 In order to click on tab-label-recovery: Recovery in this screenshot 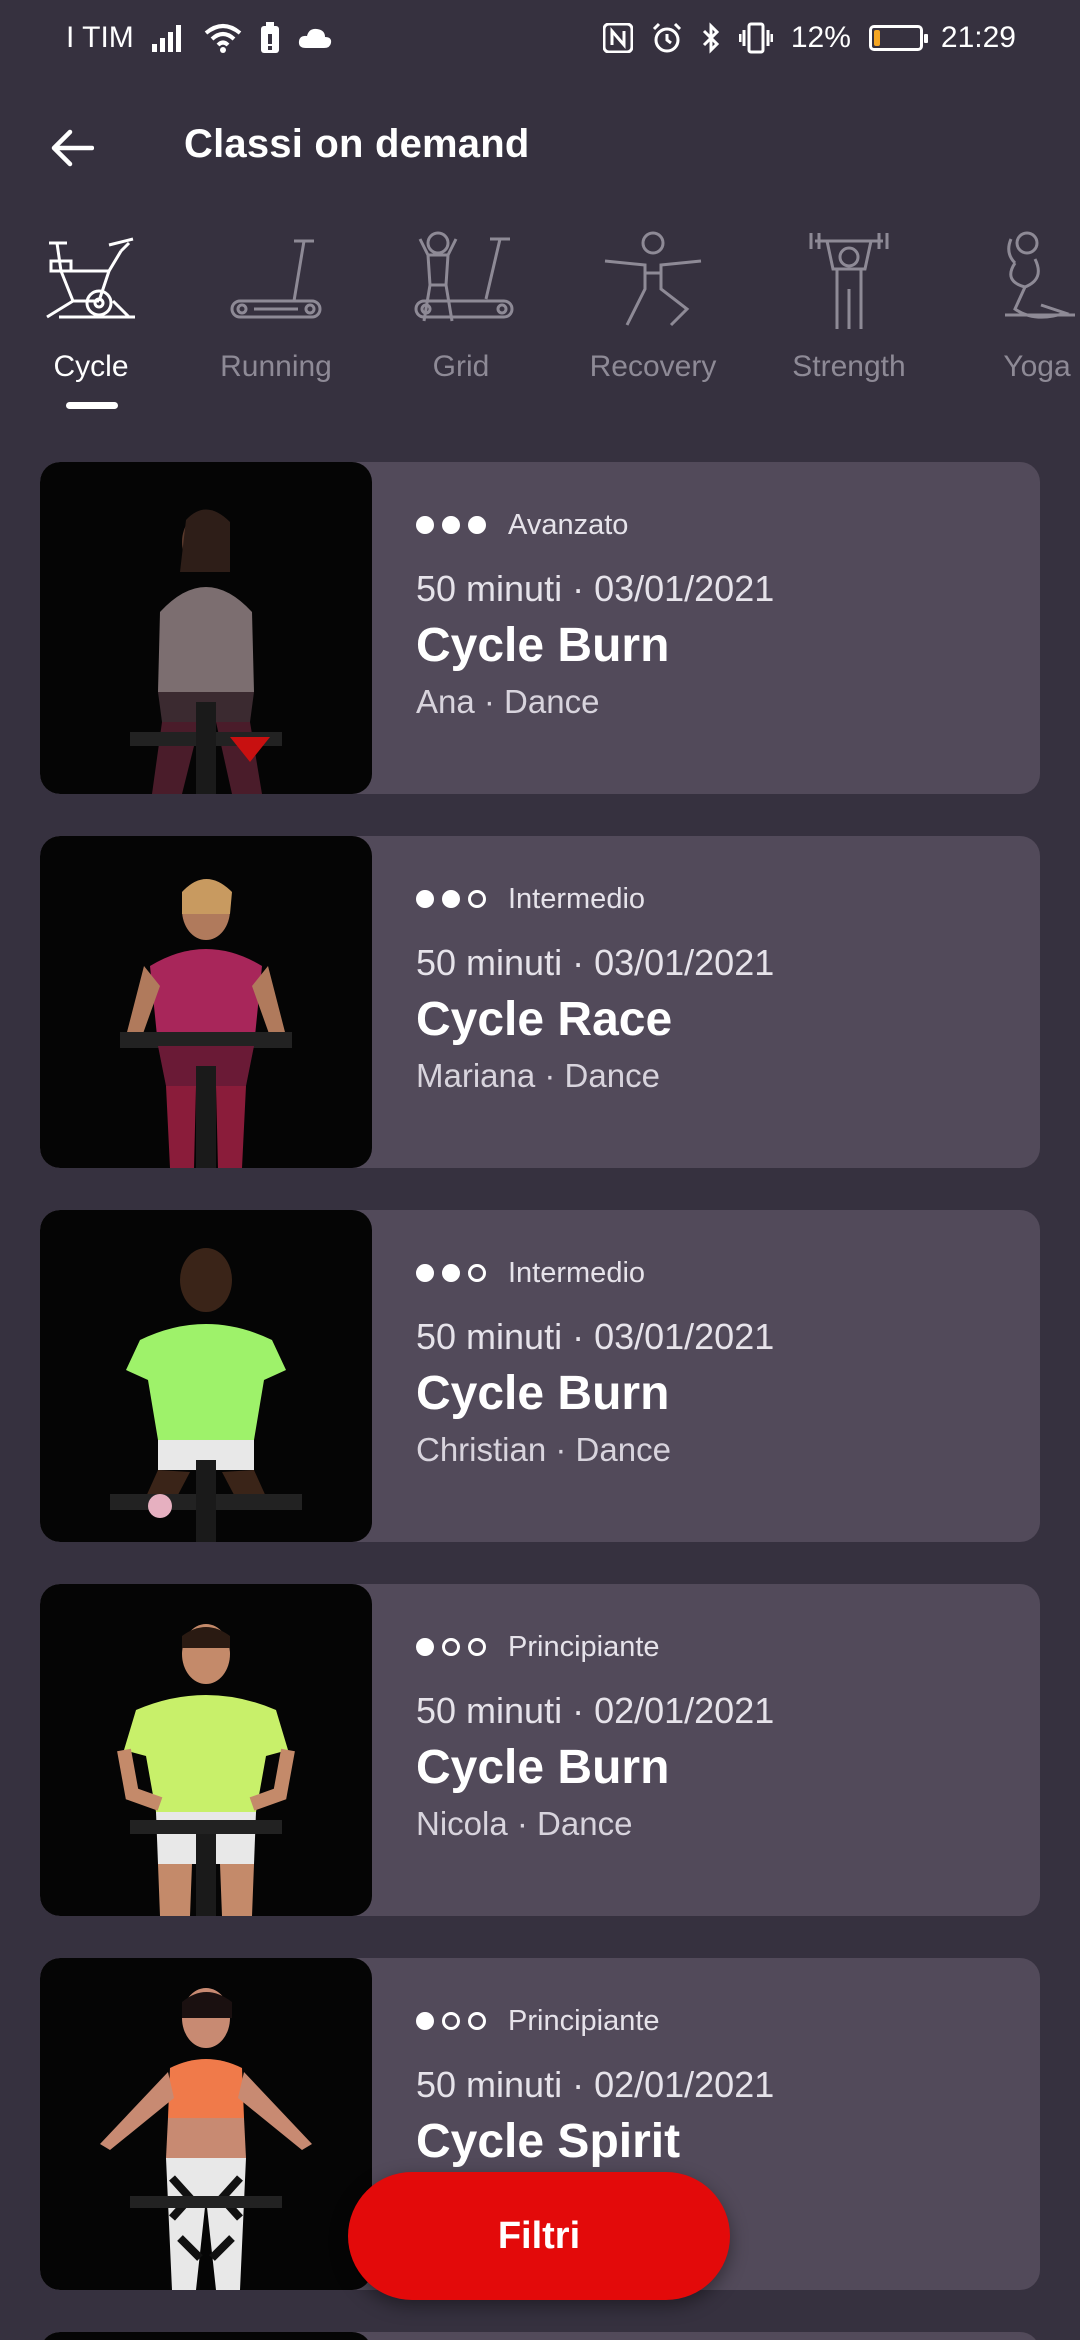, I will do `click(653, 366)`.